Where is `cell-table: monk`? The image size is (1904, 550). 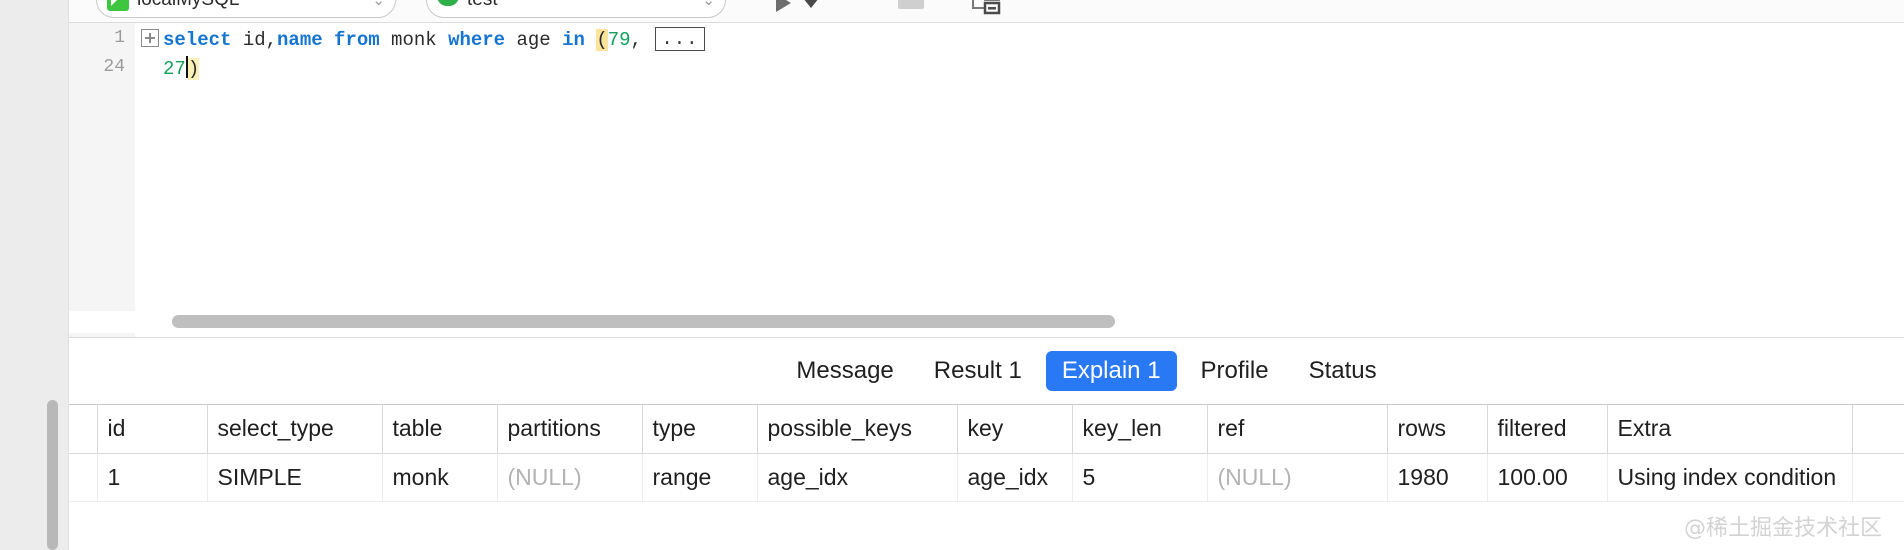
cell-table: monk is located at coordinates (440, 477).